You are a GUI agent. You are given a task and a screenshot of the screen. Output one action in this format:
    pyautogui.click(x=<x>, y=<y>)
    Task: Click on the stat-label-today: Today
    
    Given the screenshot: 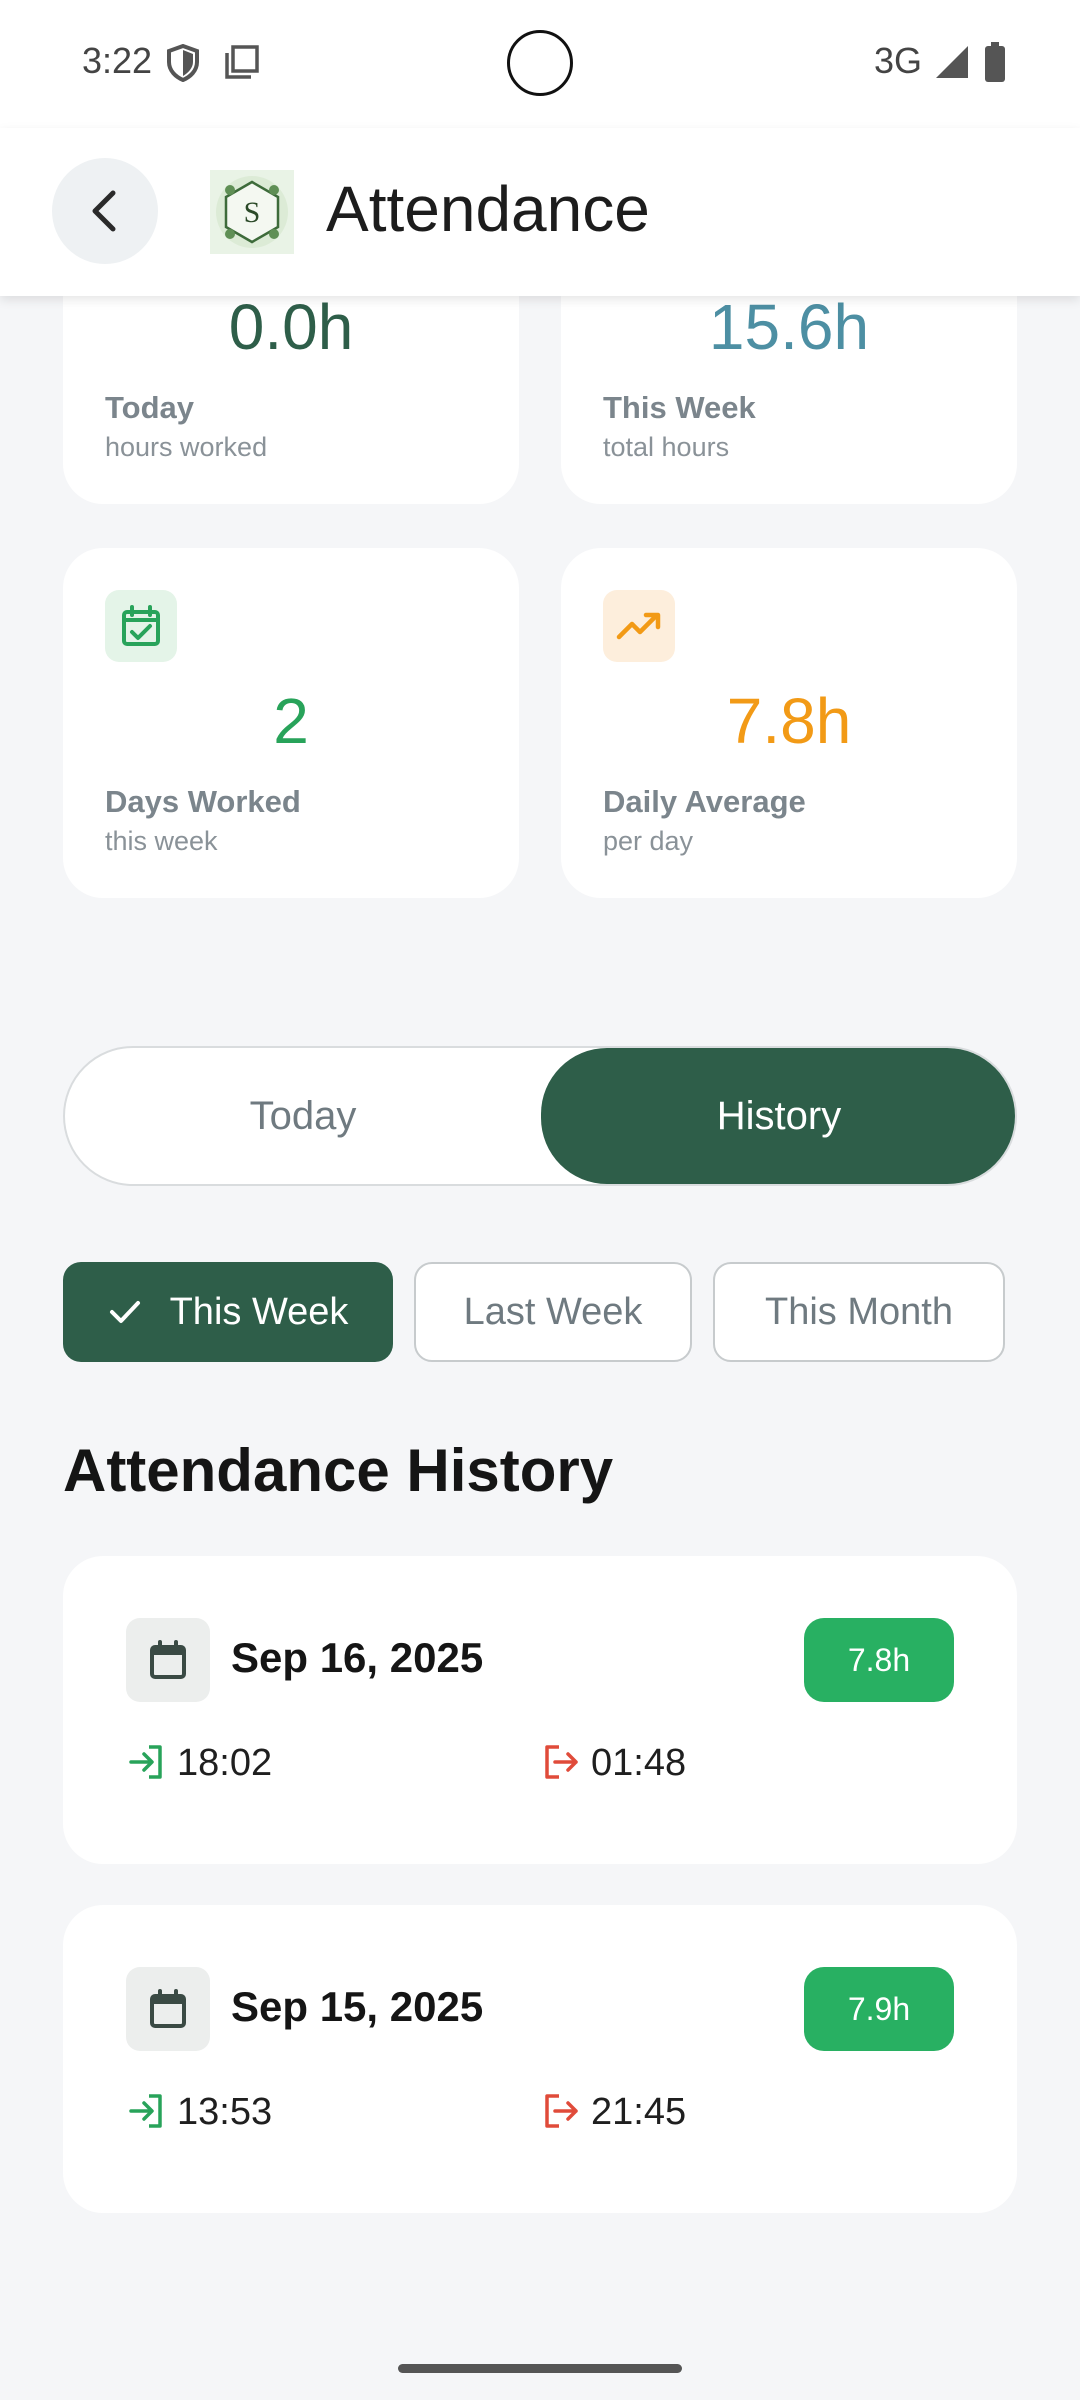 What is the action you would take?
    pyautogui.click(x=149, y=407)
    